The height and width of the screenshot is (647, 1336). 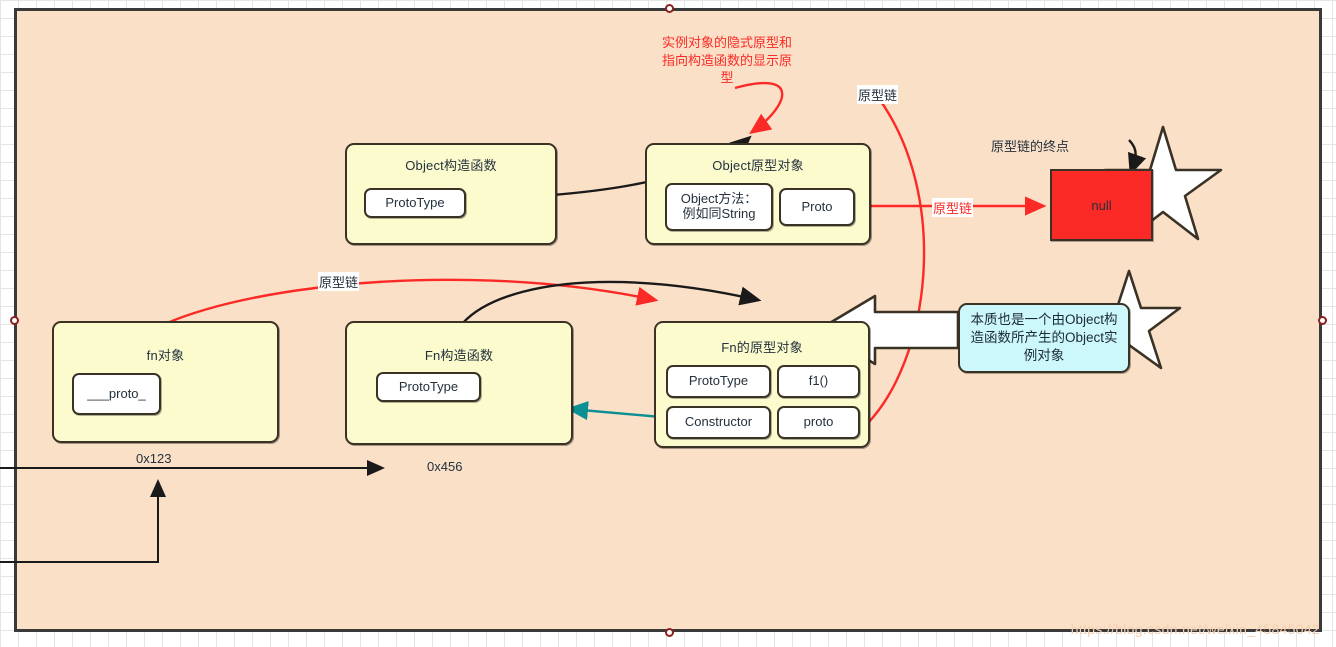 What do you see at coordinates (83, 521) in the screenshot?
I see `edge-heap-pointer-elbow` at bounding box center [83, 521].